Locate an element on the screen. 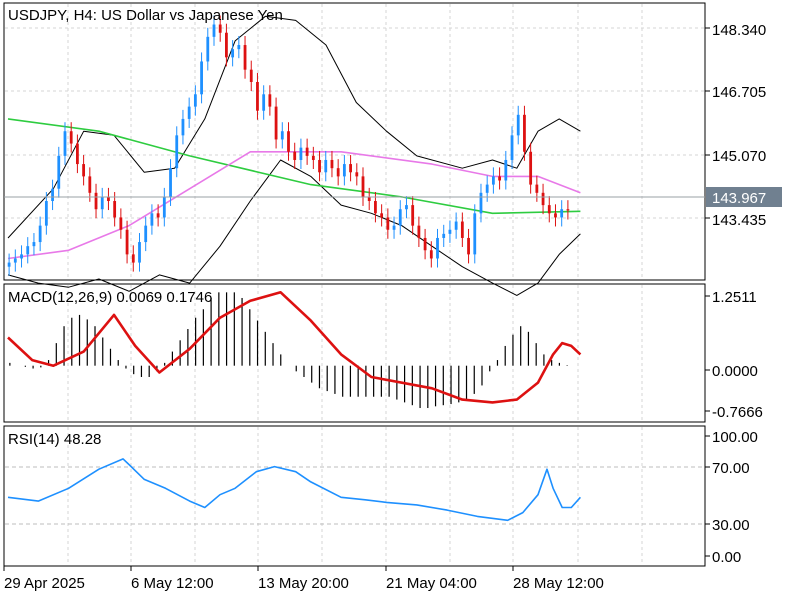 The image size is (800, 605). macd-label: MACD(12,26,9) 0.0069 0.1746 is located at coordinates (110, 297).